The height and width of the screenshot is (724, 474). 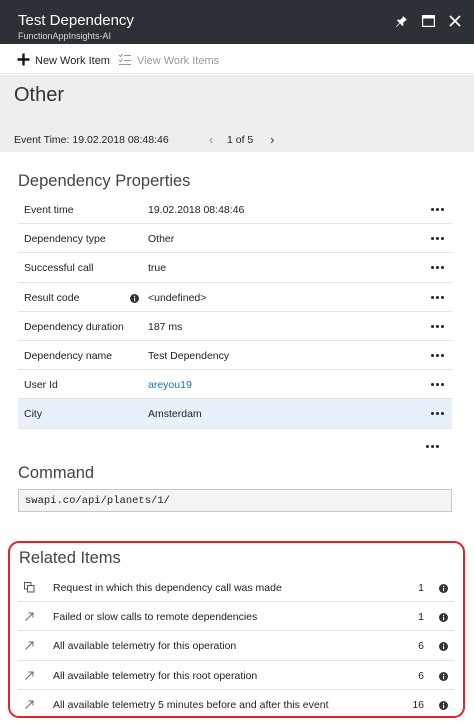 What do you see at coordinates (235, 500) in the screenshot?
I see `command-text-box: swapi.co/api/planets/1/` at bounding box center [235, 500].